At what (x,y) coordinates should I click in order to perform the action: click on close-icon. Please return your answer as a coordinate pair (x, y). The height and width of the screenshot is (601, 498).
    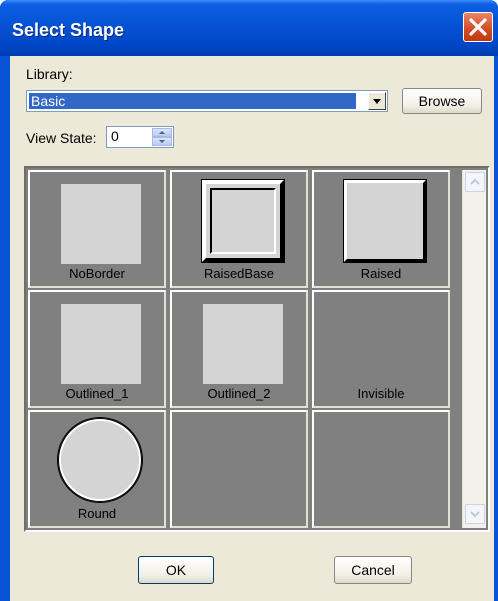
    Looking at the image, I should click on (478, 27).